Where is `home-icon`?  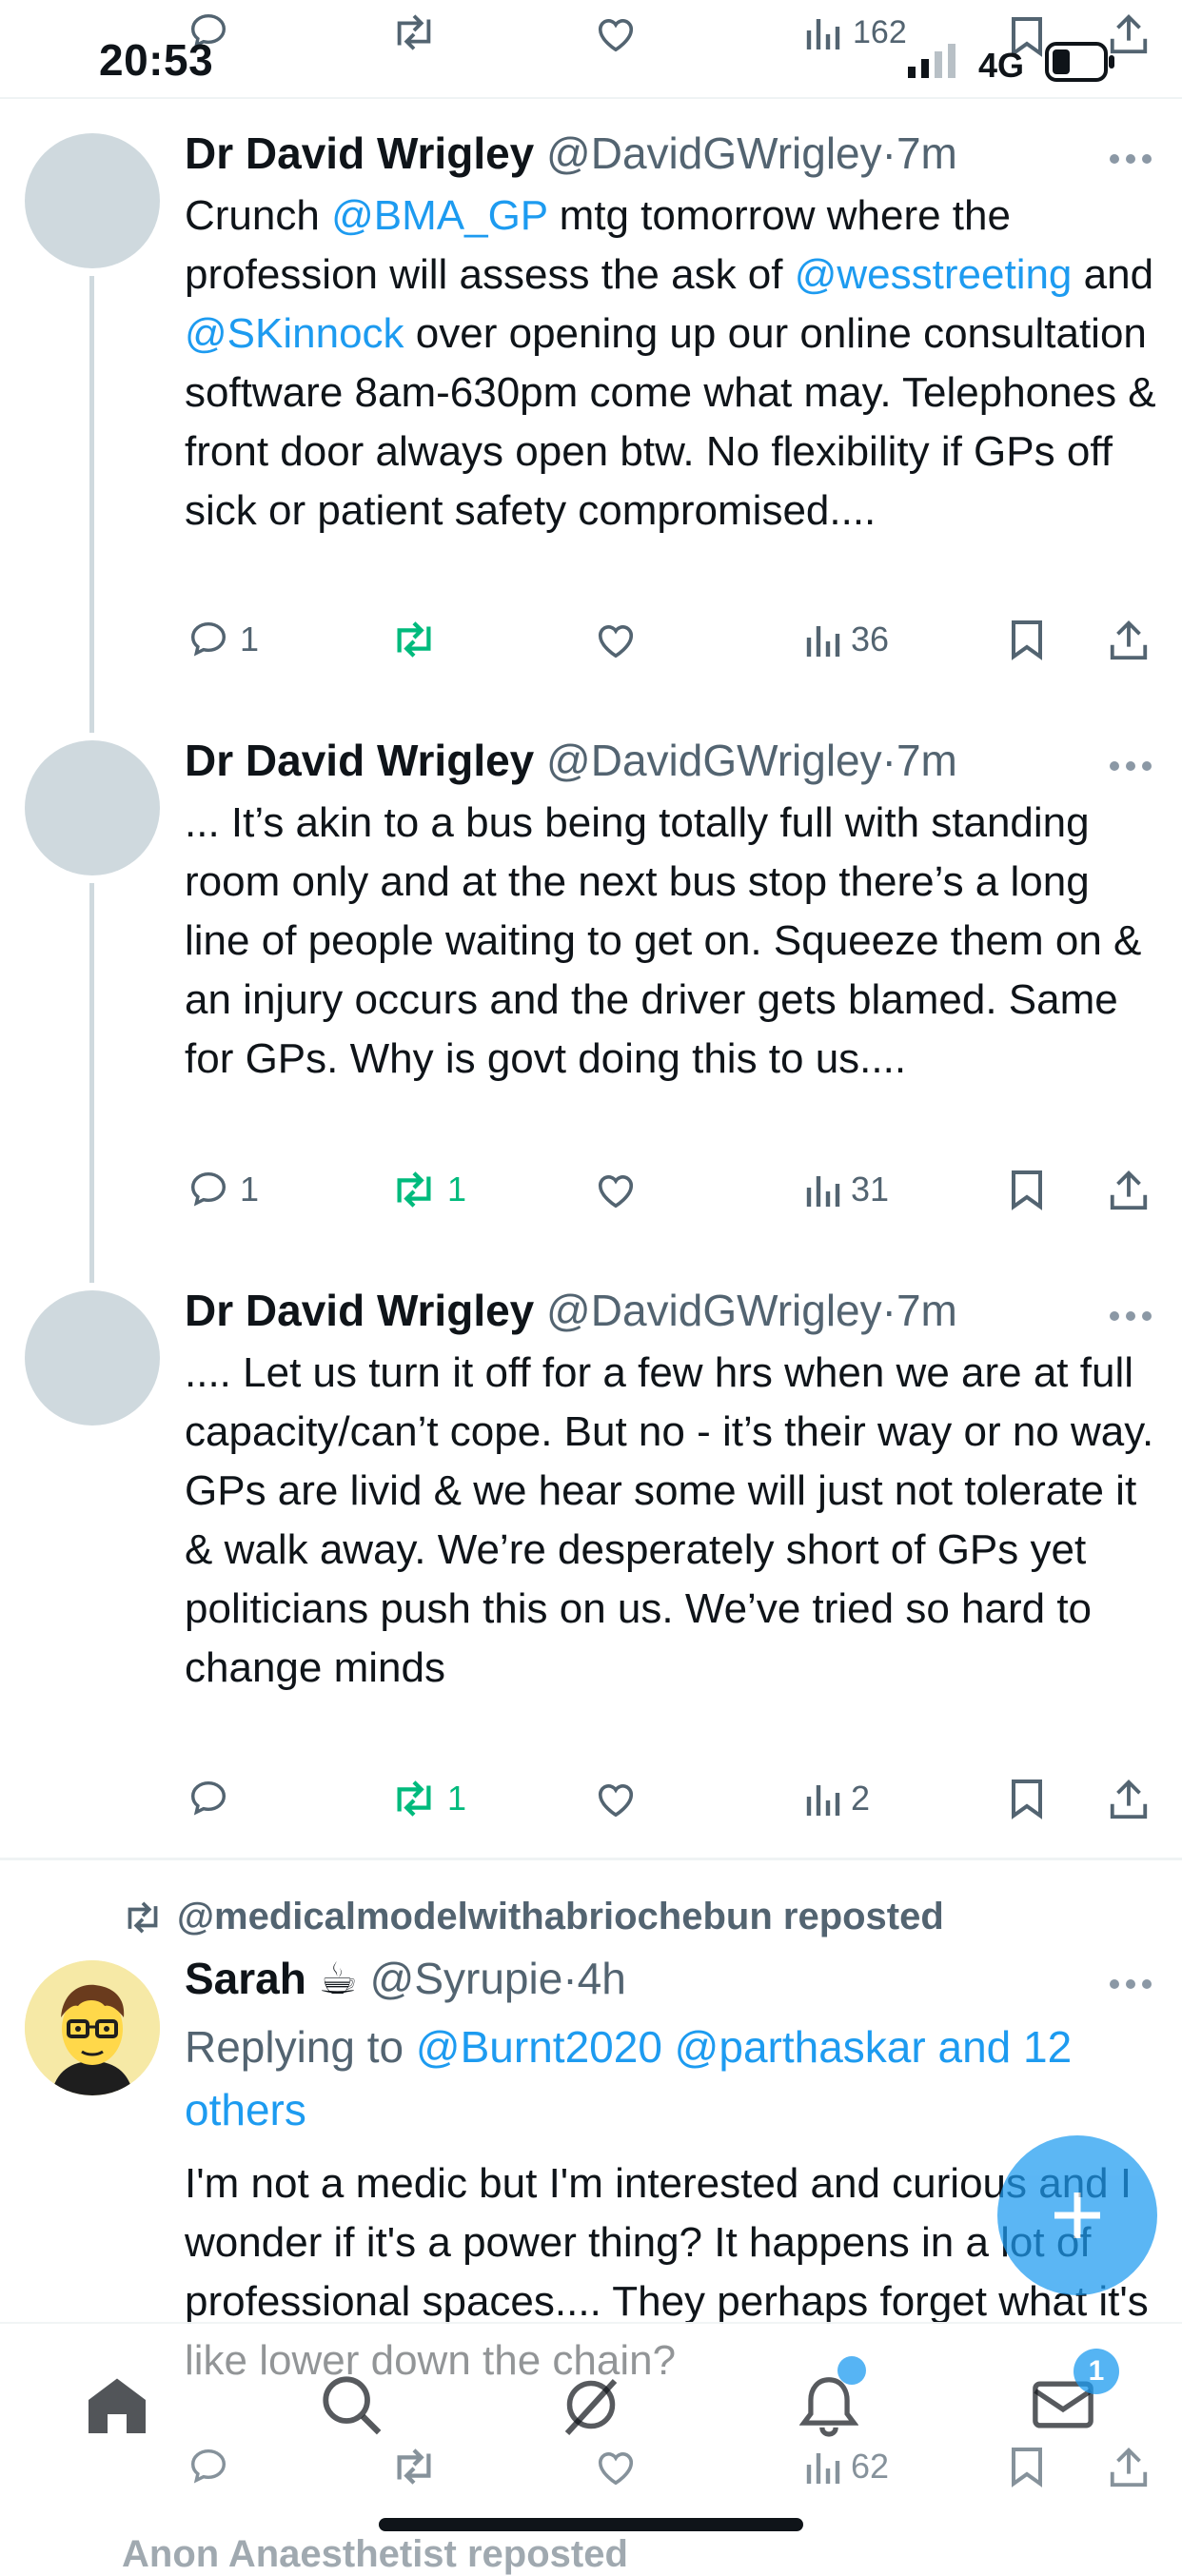 home-icon is located at coordinates (117, 2405).